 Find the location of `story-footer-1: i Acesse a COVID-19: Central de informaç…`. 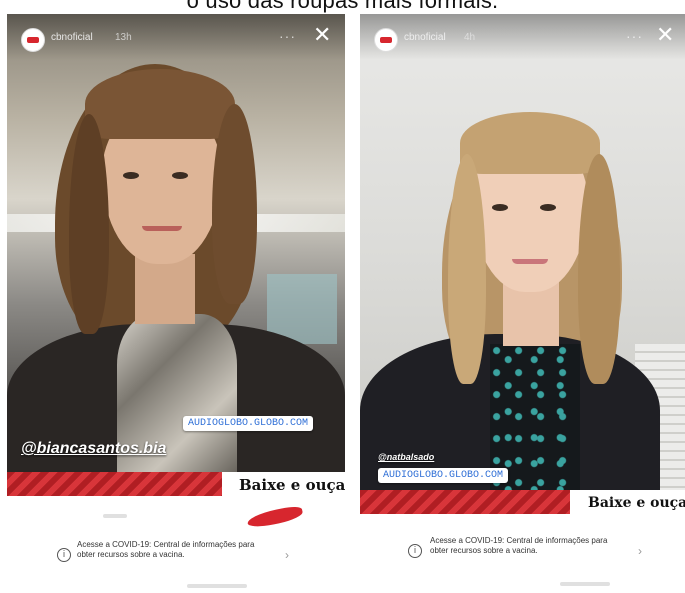

story-footer-1: i Acesse a COVID-19: Central de informaç… is located at coordinates (176, 548).